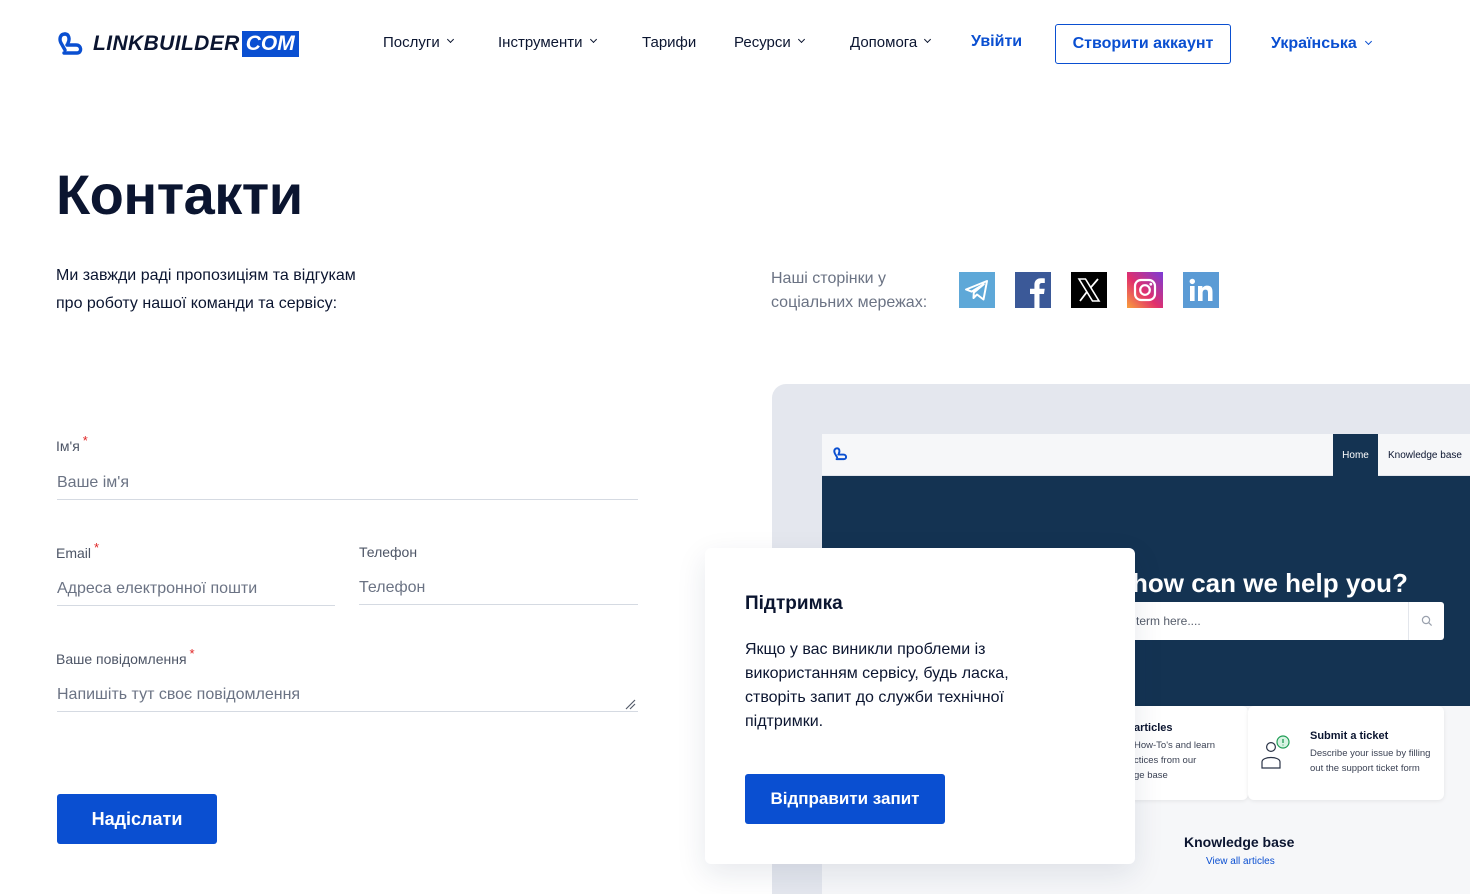 The width and height of the screenshot is (1470, 894). What do you see at coordinates (1275, 752) in the screenshot?
I see `user-ticket-icon` at bounding box center [1275, 752].